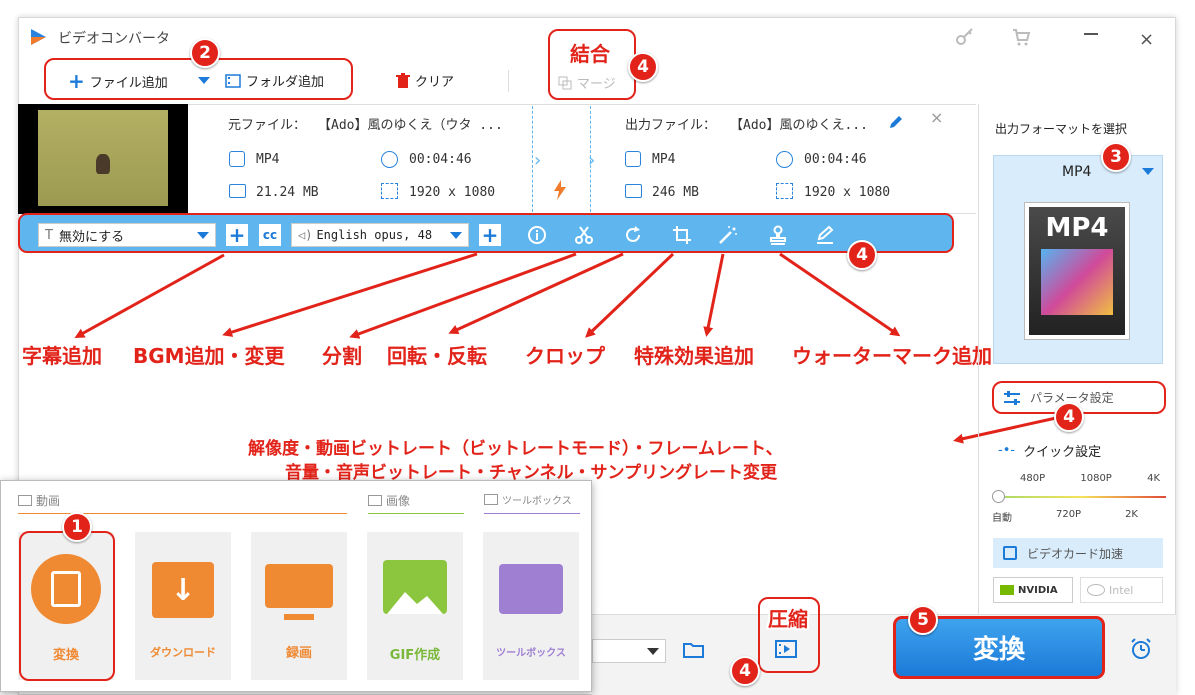 Image resolution: width=1195 pixels, height=695 pixels. What do you see at coordinates (1033, 590) in the screenshot?
I see `nvidia-button: NVIDIA` at bounding box center [1033, 590].